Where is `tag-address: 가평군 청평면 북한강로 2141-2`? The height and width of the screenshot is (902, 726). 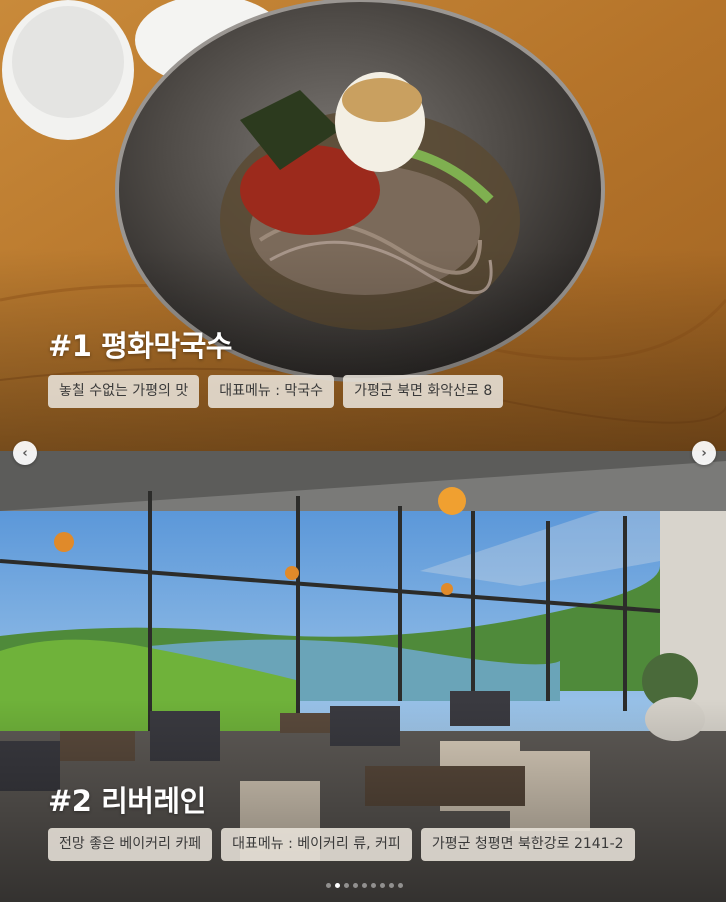 tag-address: 가평군 청평면 북한강로 2141-2 is located at coordinates (527, 844).